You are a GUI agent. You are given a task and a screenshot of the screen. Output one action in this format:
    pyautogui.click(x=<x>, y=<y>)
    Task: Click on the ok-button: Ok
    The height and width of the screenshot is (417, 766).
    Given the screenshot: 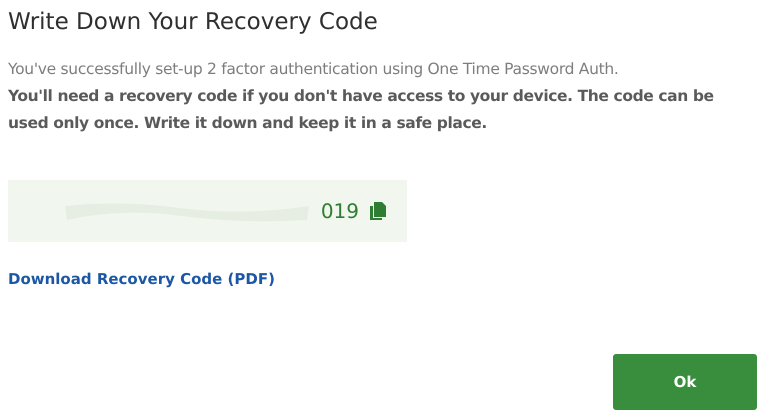 What is the action you would take?
    pyautogui.click(x=685, y=382)
    